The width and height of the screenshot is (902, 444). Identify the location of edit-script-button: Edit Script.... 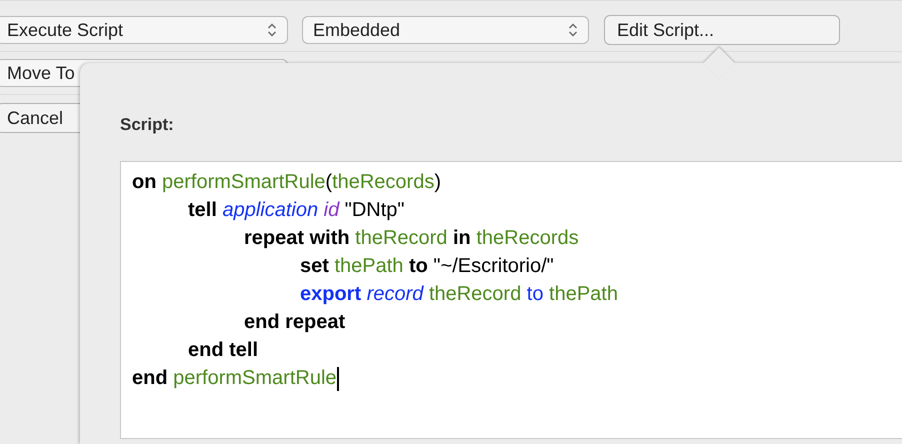
(722, 30).